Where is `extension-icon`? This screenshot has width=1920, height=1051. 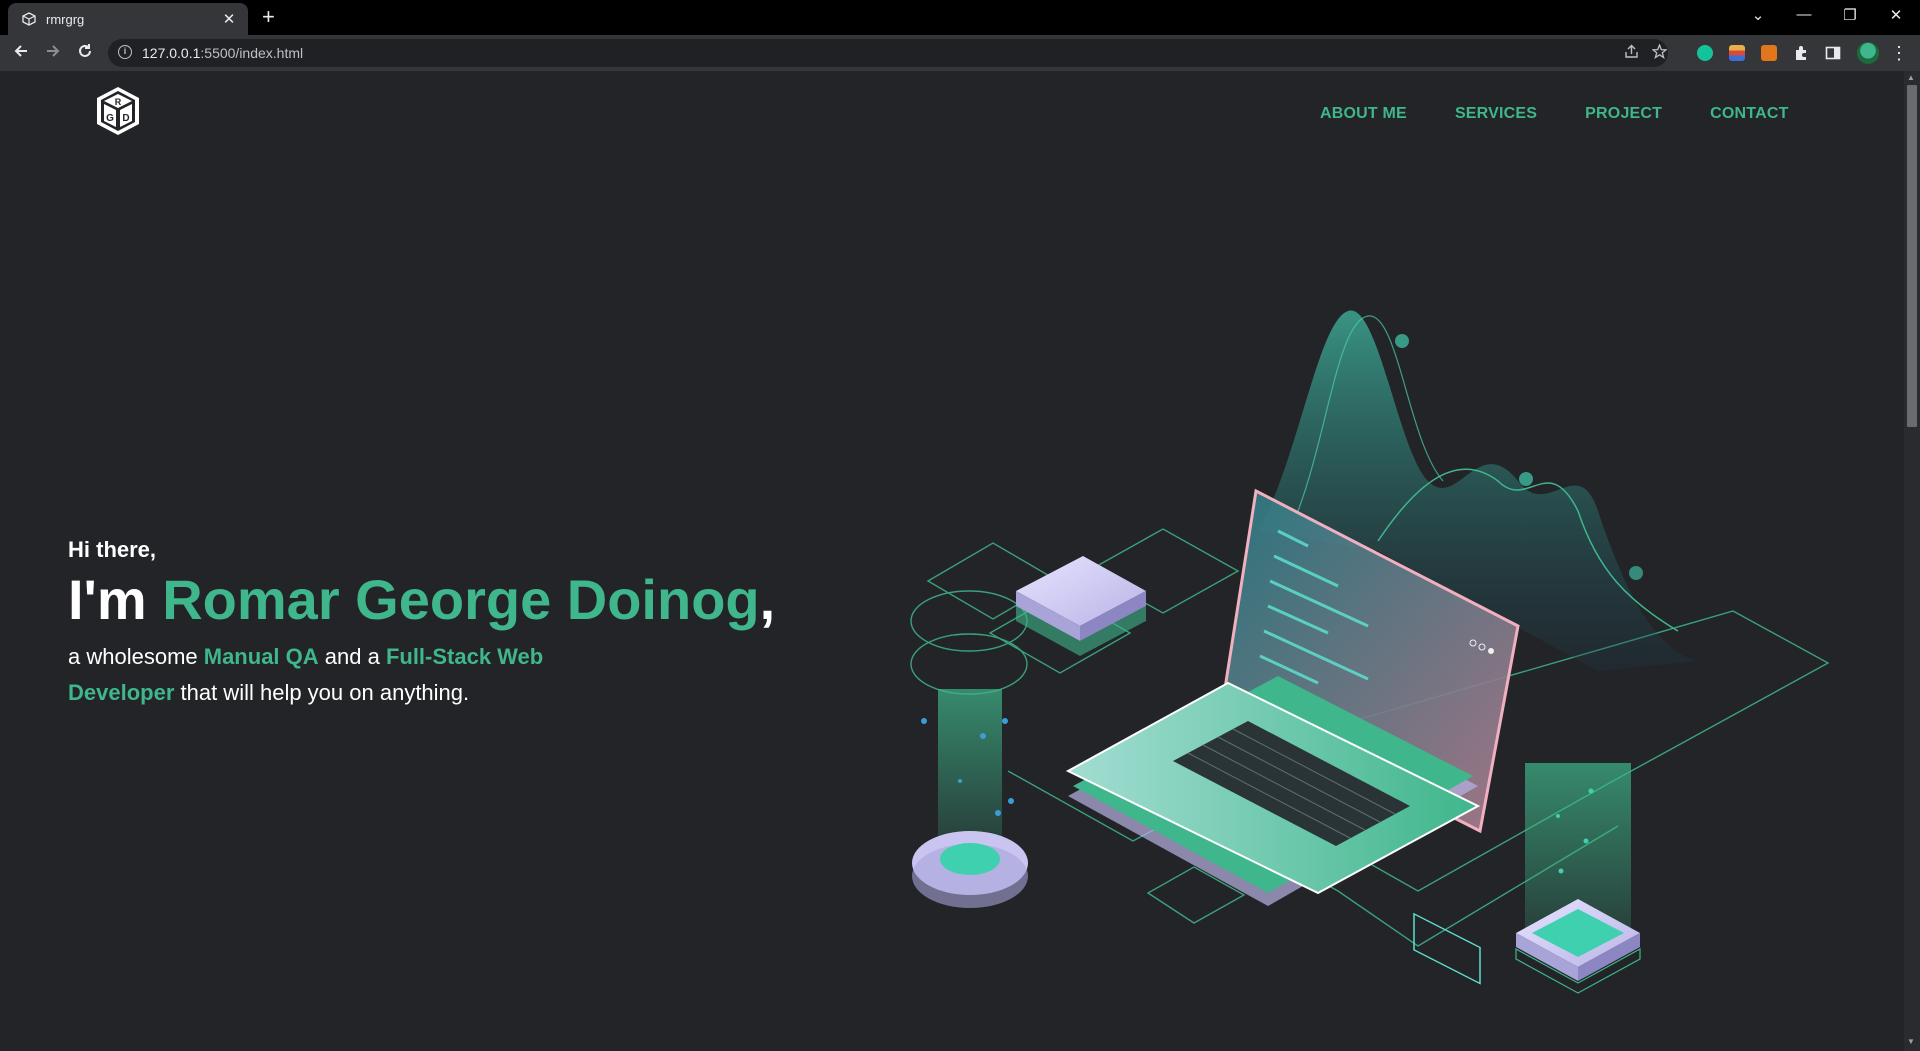 extension-icon is located at coordinates (1737, 53).